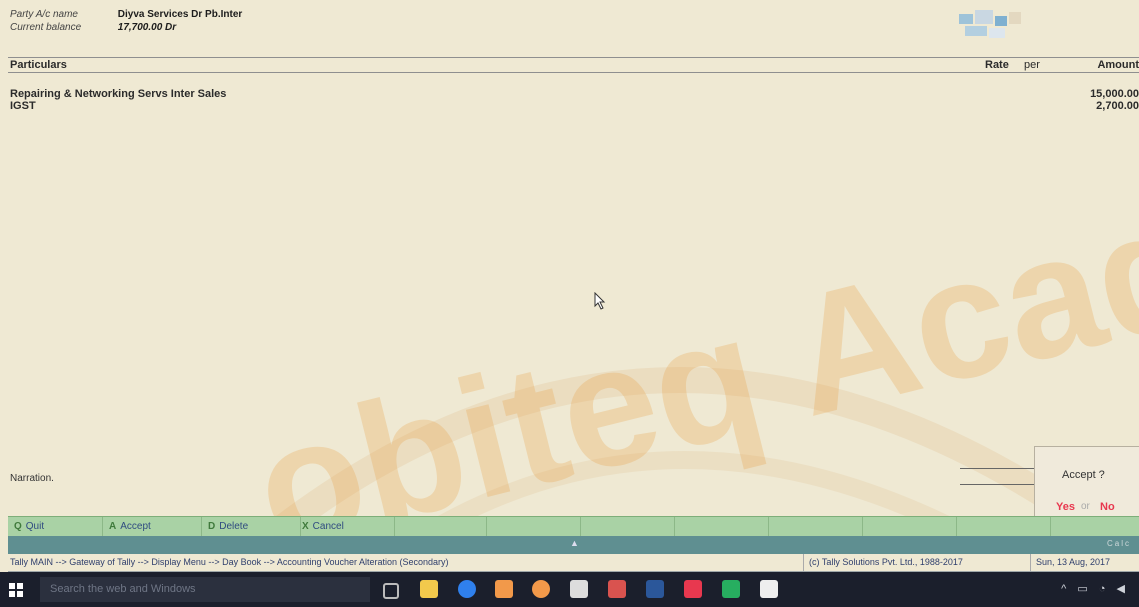 This screenshot has width=1139, height=607. I want to click on quit-label: Quit, so click(35, 526).